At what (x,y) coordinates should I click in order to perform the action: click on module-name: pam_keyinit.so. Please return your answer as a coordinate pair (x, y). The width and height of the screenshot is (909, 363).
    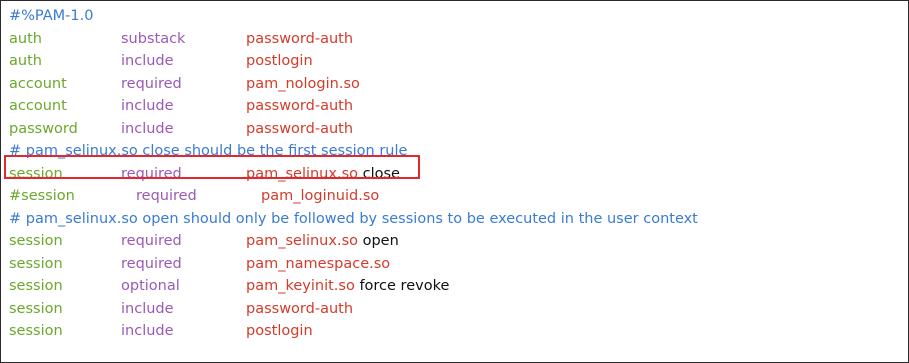
    Looking at the image, I should click on (300, 286).